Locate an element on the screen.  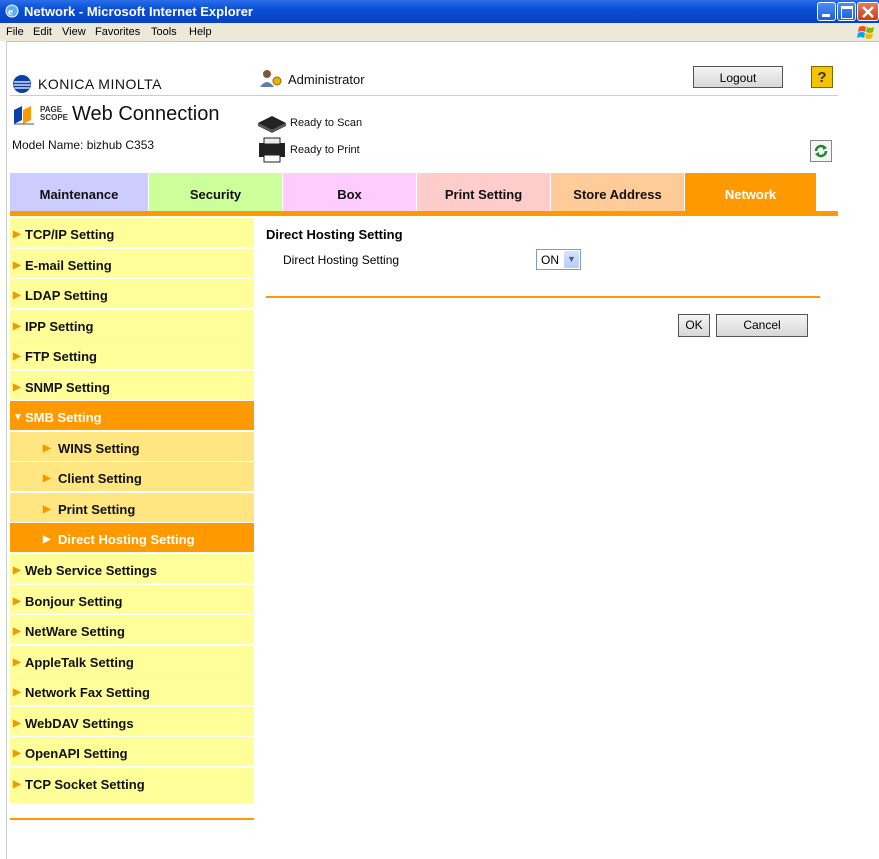
maximize-icon is located at coordinates (847, 12).